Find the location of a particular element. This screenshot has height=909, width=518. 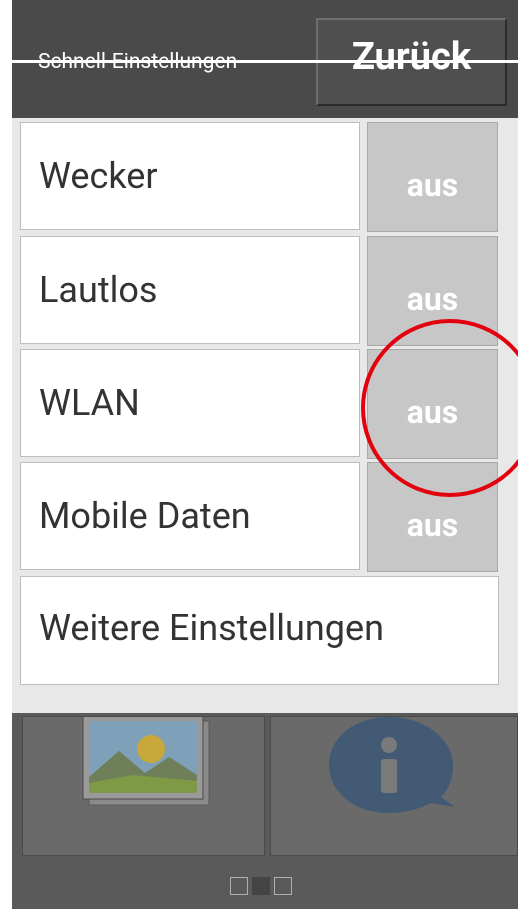

menu-row-wlan: WLAN aus is located at coordinates (259, 404).